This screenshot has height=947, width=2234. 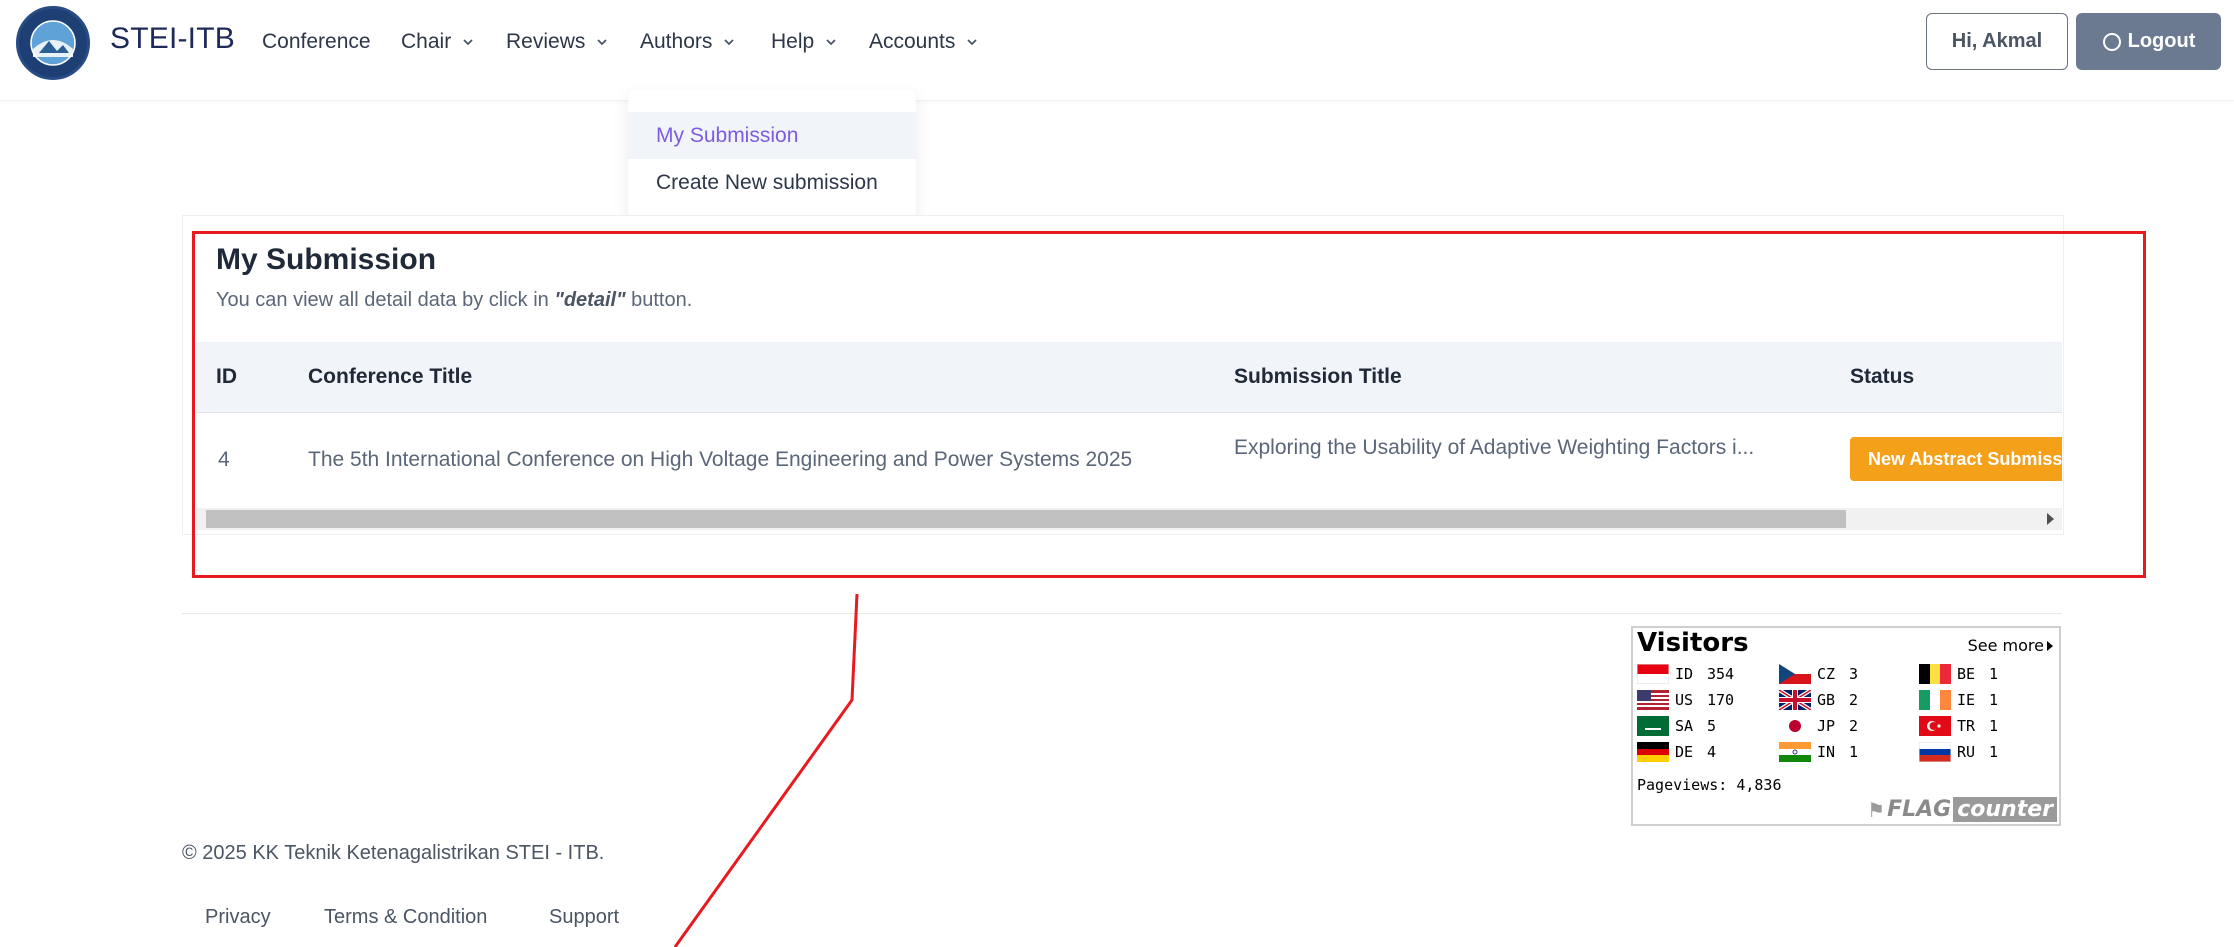 I want to click on nav-label: Chair, so click(x=426, y=41).